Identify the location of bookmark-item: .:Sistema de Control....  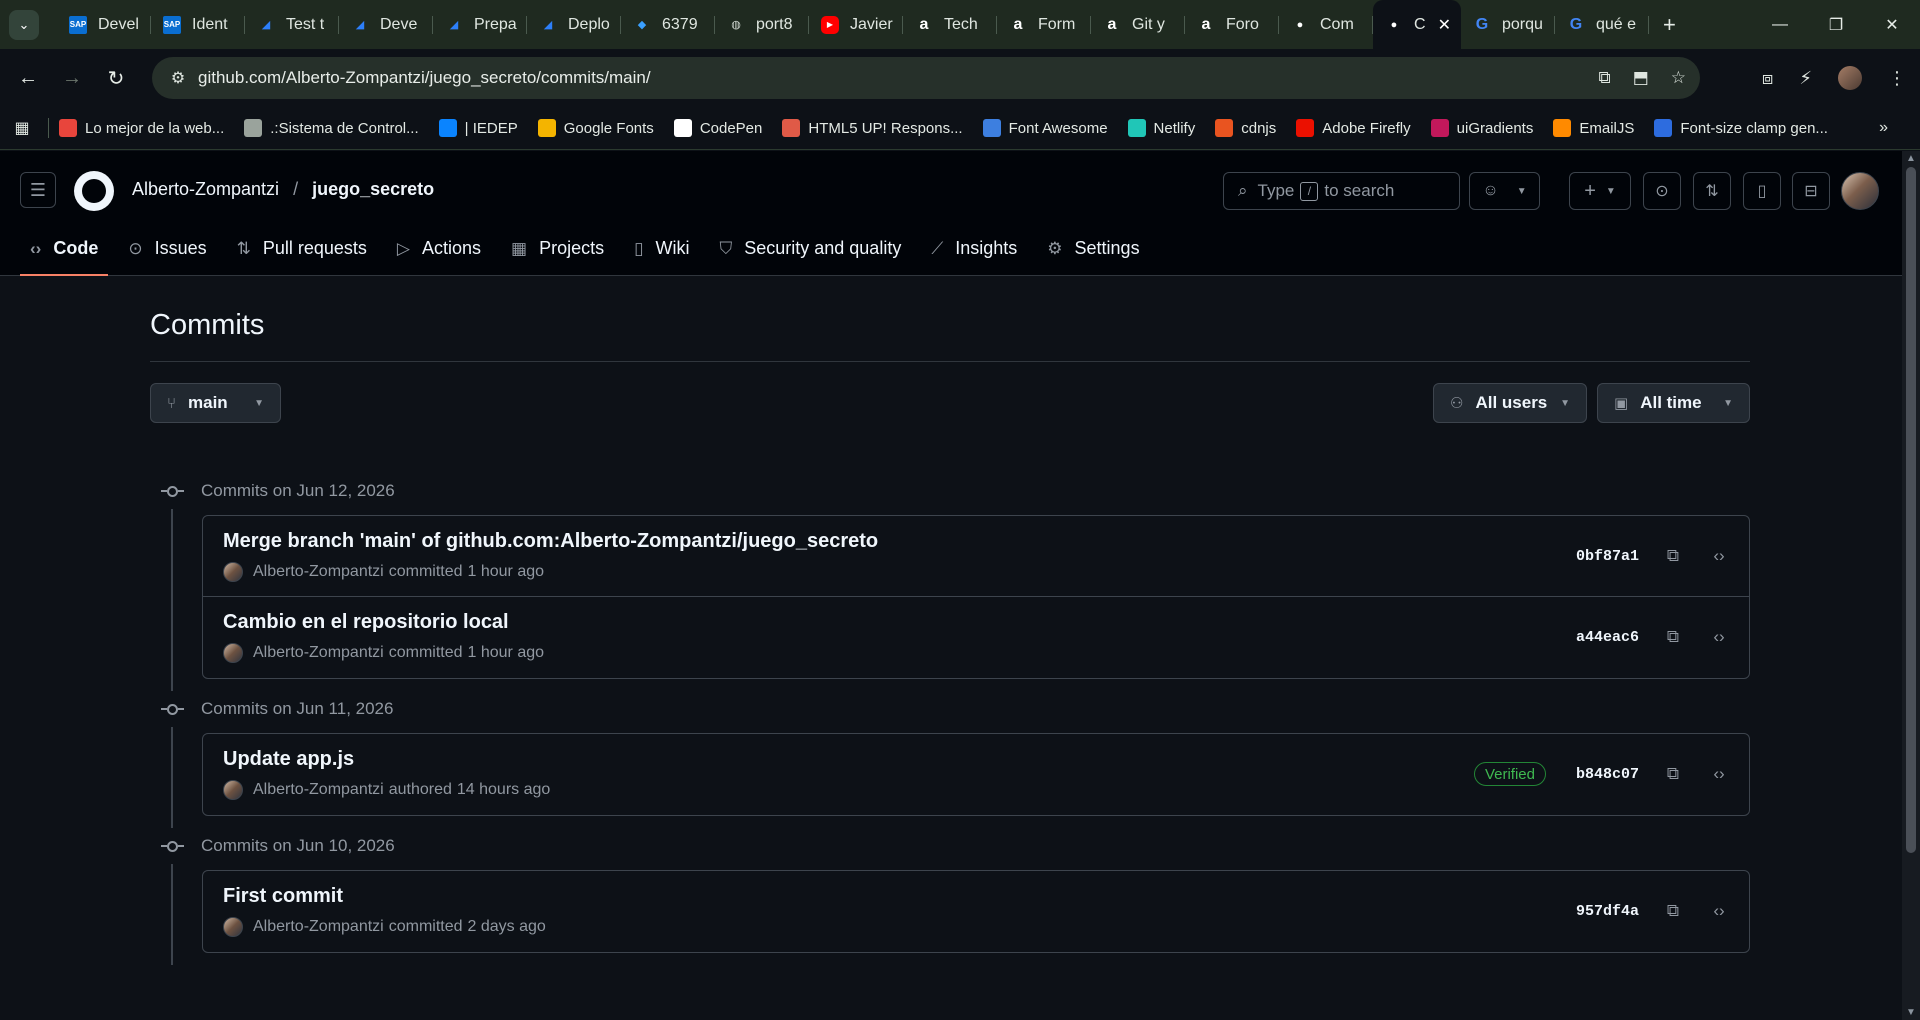
(331, 128).